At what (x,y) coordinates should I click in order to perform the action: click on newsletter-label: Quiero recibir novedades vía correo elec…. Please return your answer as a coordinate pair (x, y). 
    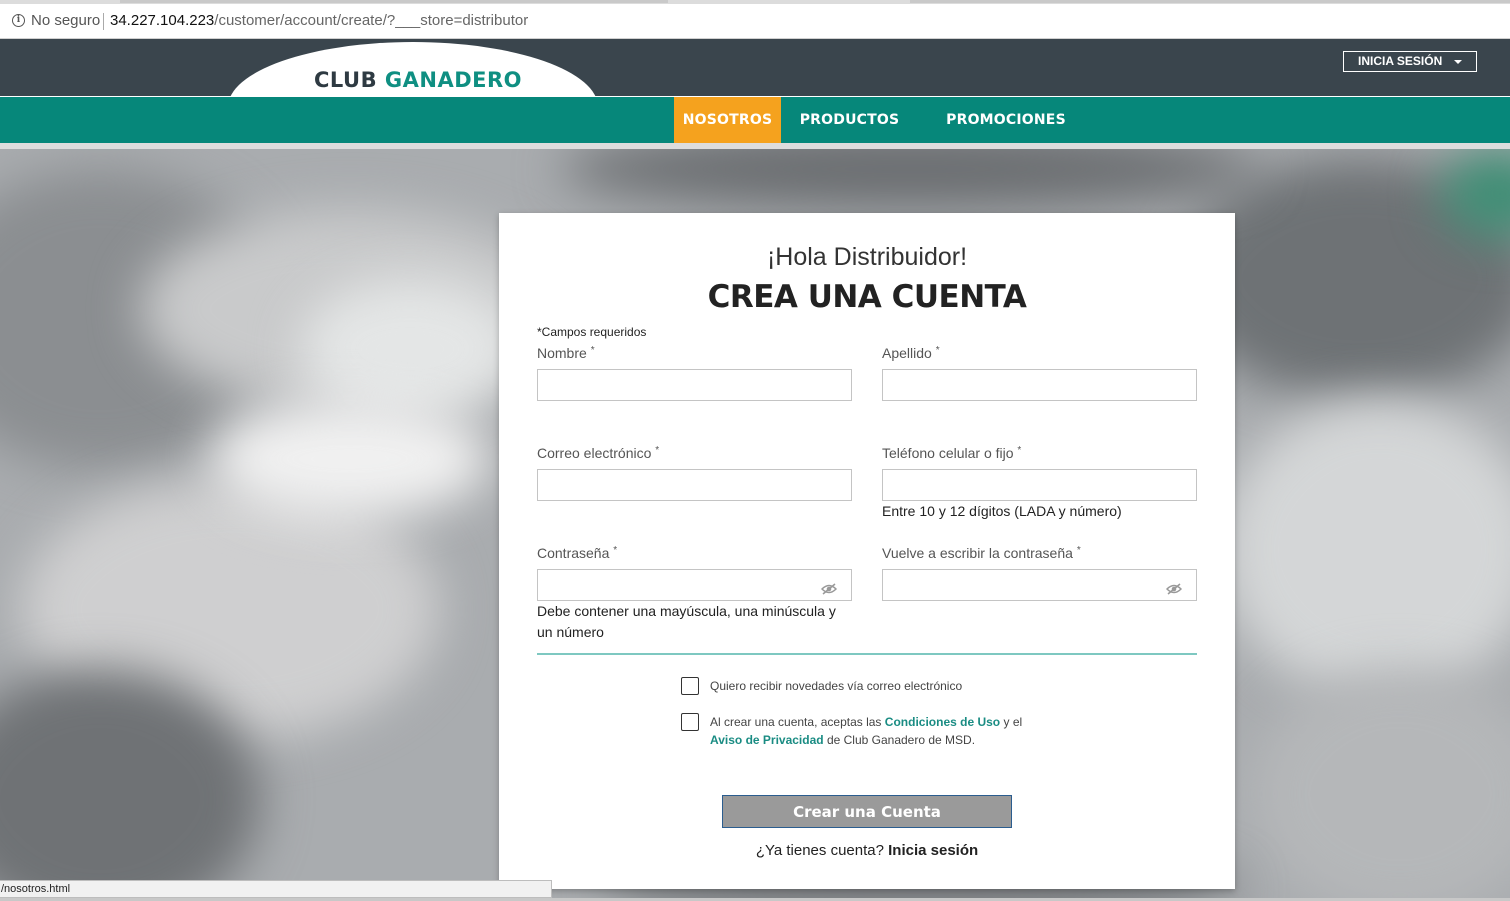
    Looking at the image, I should click on (836, 686).